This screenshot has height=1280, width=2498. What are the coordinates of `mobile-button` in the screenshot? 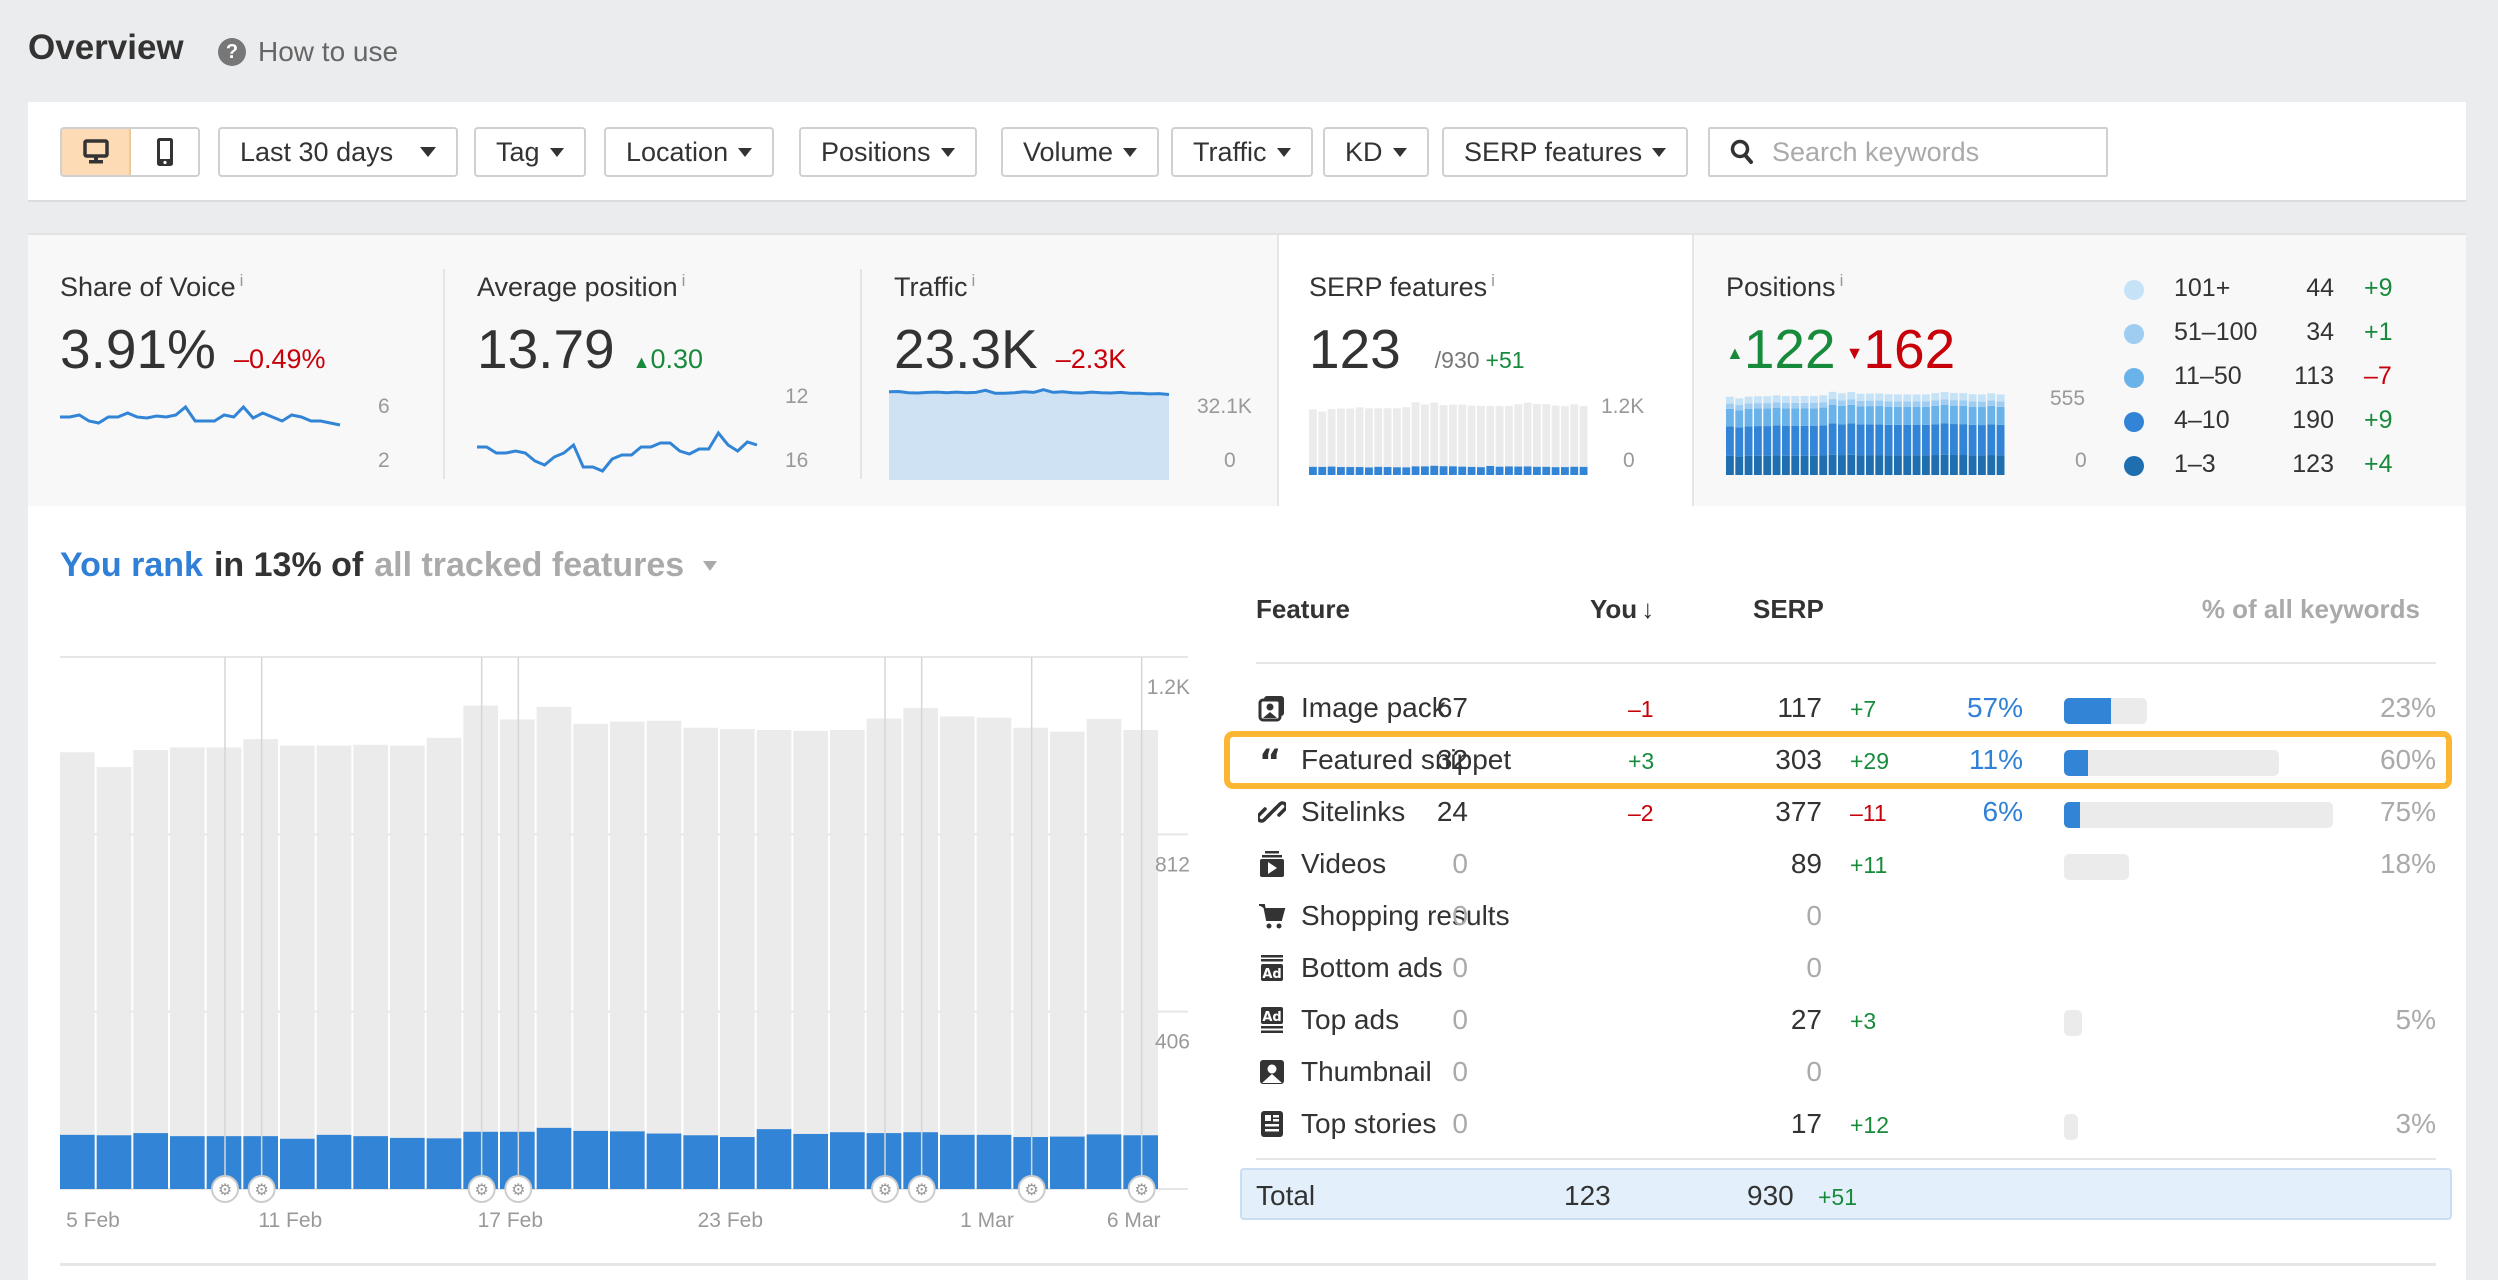 It's located at (164, 152).